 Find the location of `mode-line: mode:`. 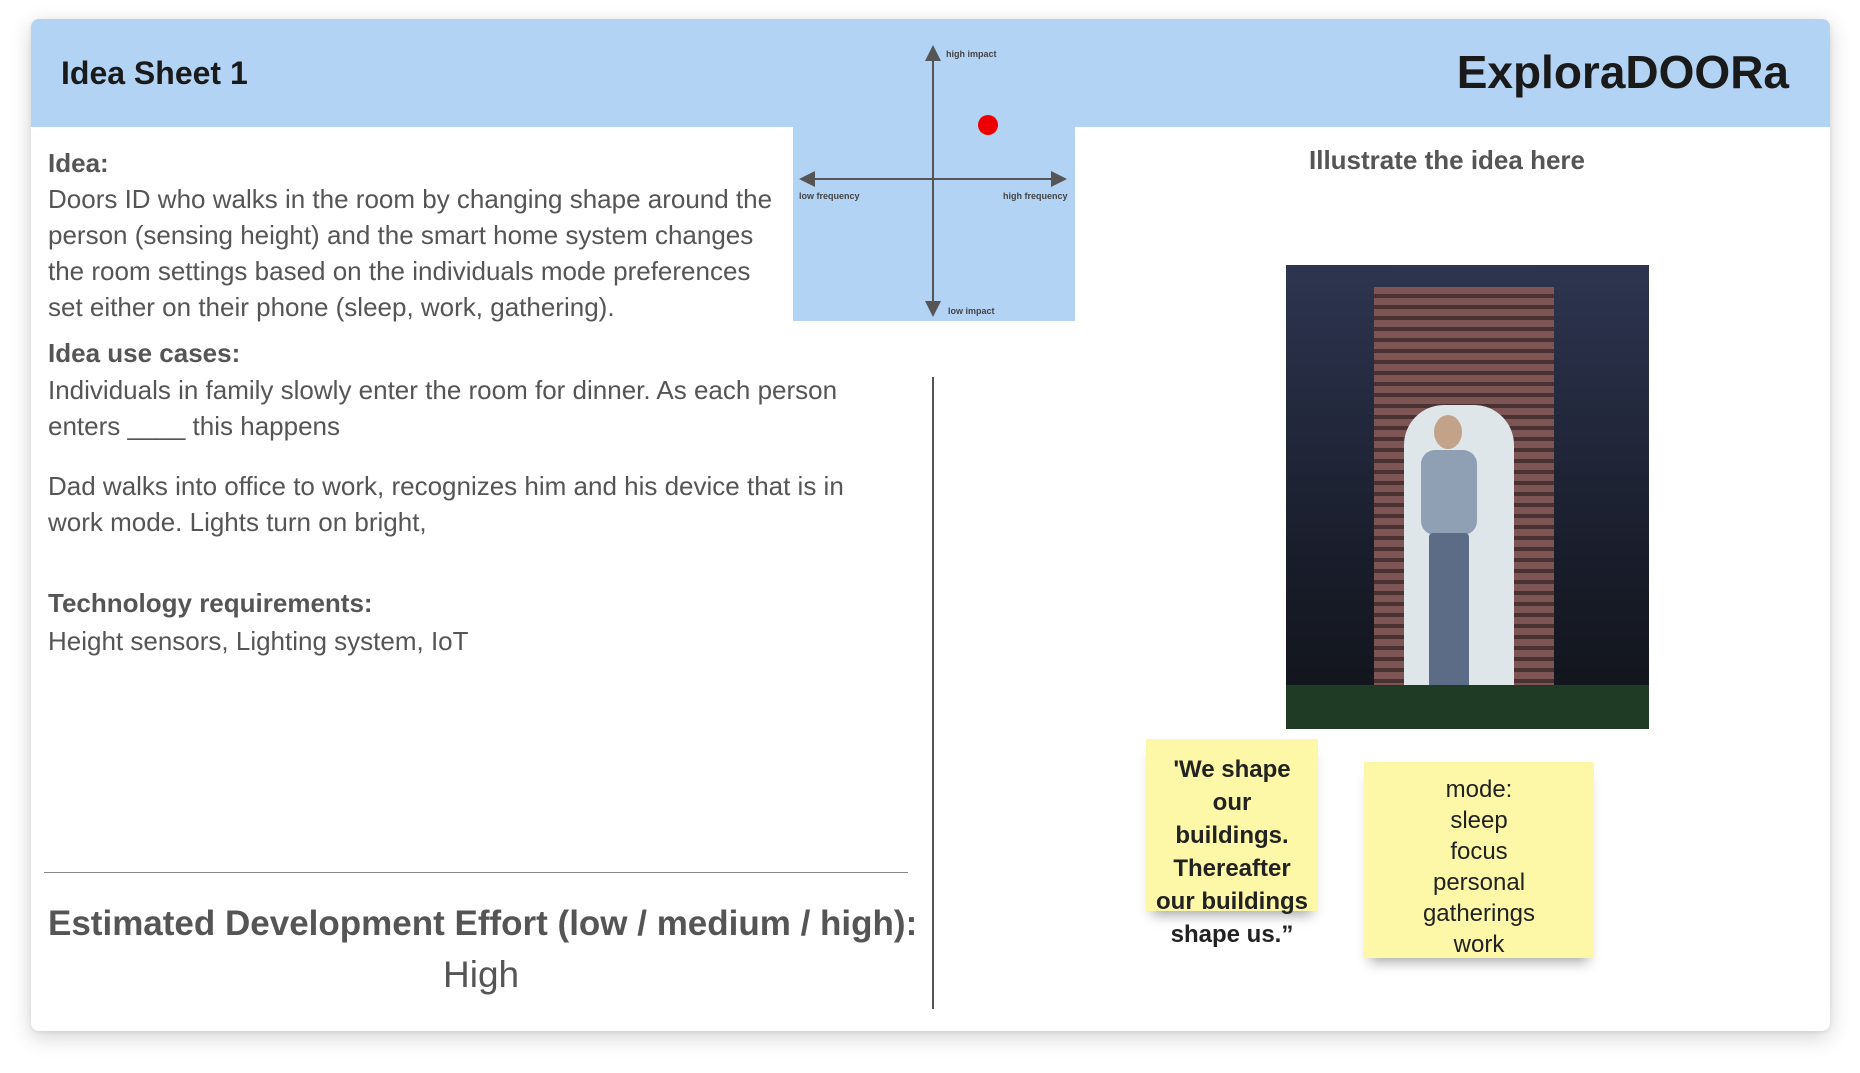

mode-line: mode: is located at coordinates (1479, 789).